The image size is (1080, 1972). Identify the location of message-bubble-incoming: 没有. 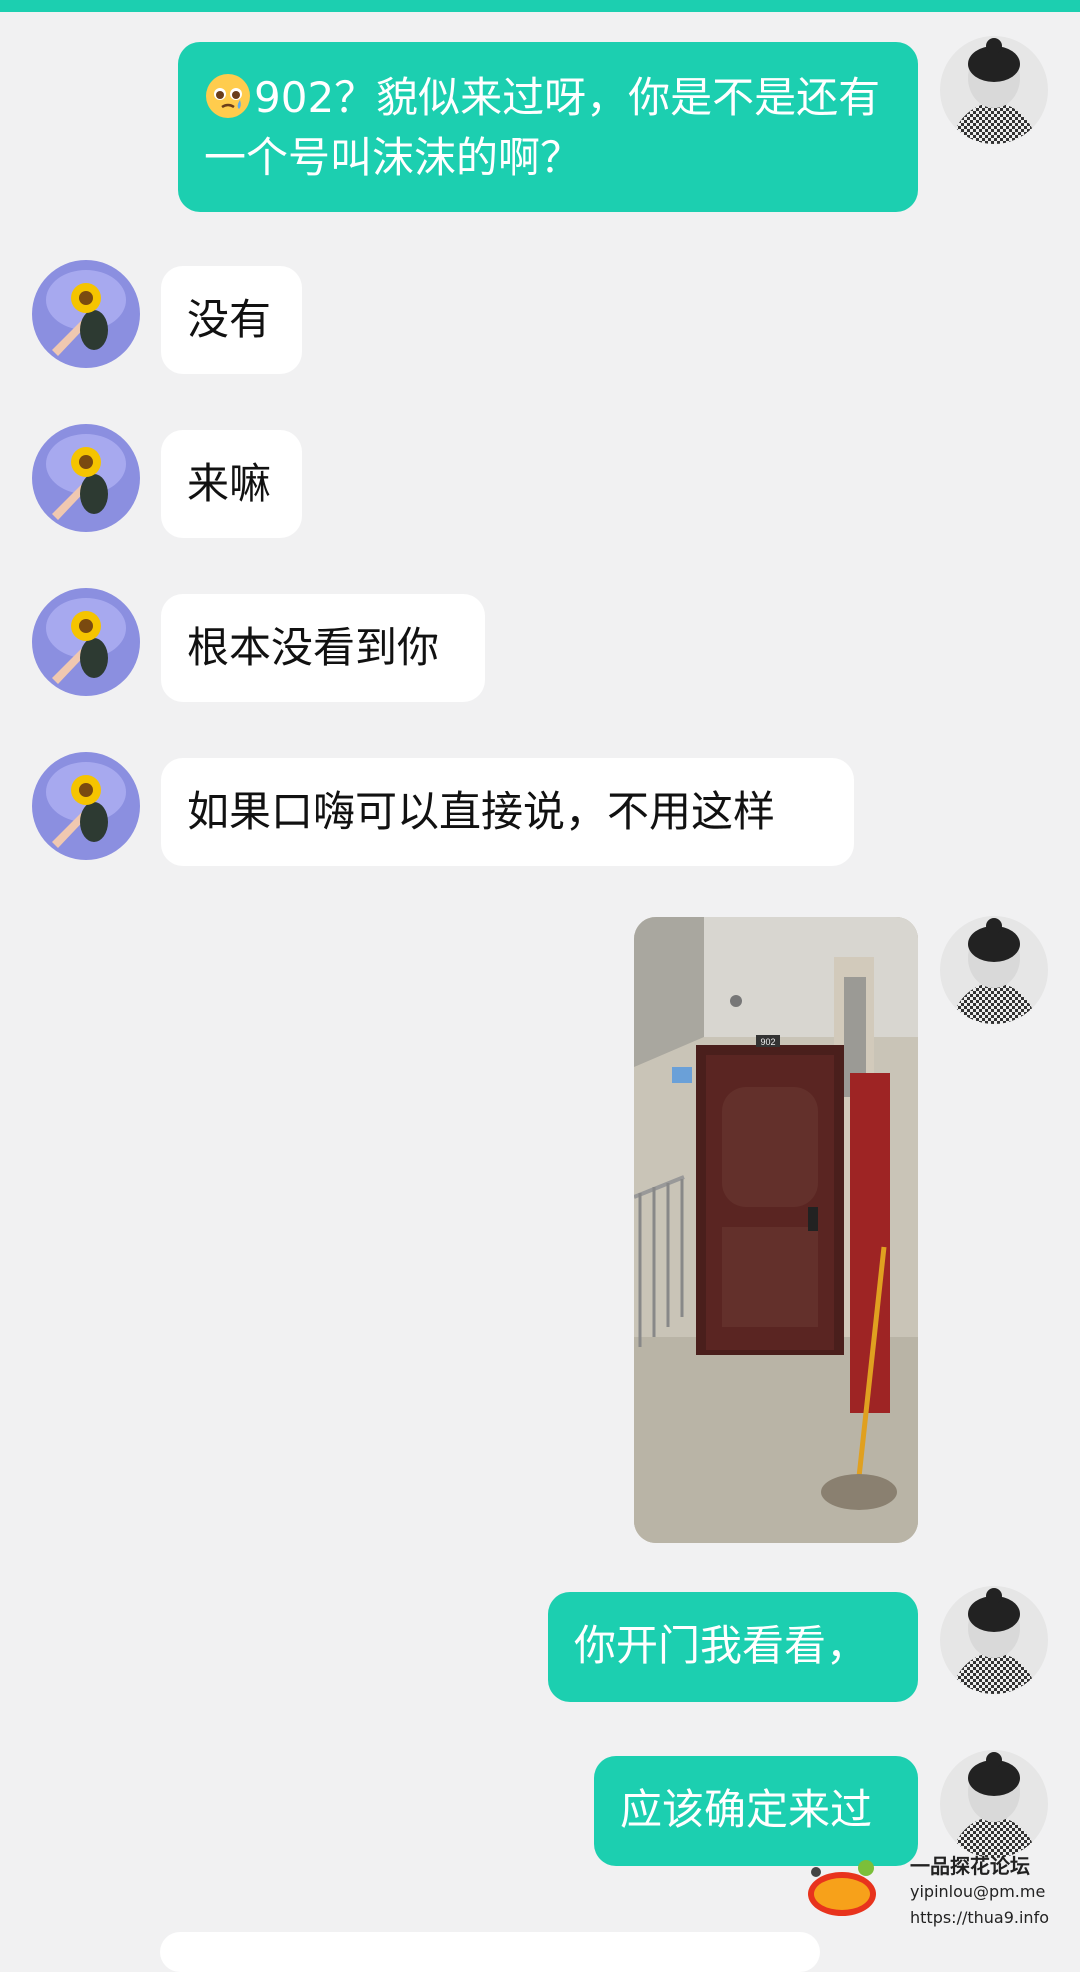
(231, 320).